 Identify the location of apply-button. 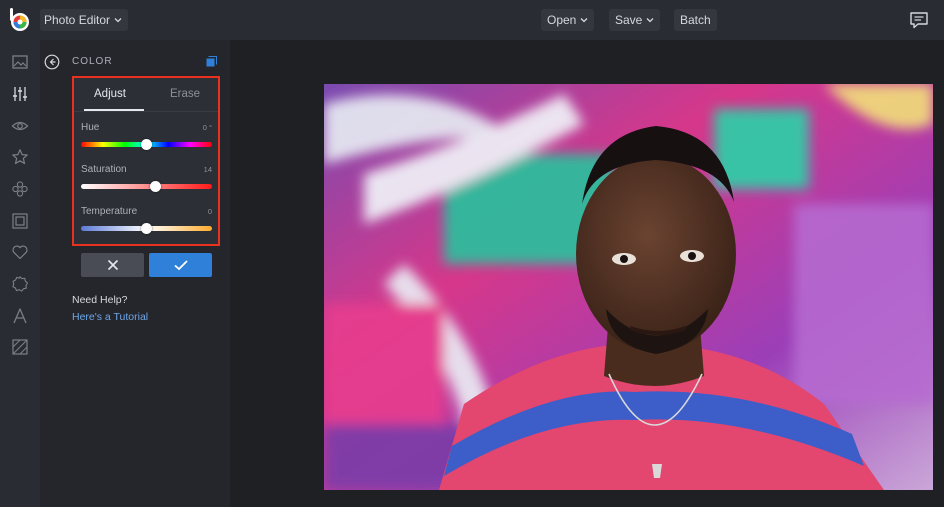
(180, 265).